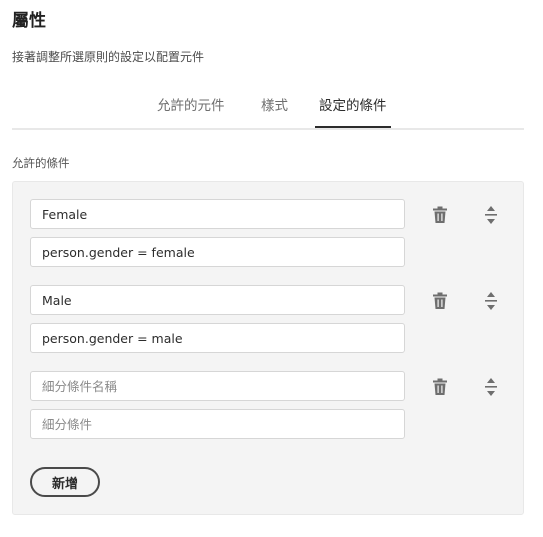 The image size is (543, 537). Describe the element at coordinates (65, 482) in the screenshot. I see `add-condition-button: 新增` at that location.